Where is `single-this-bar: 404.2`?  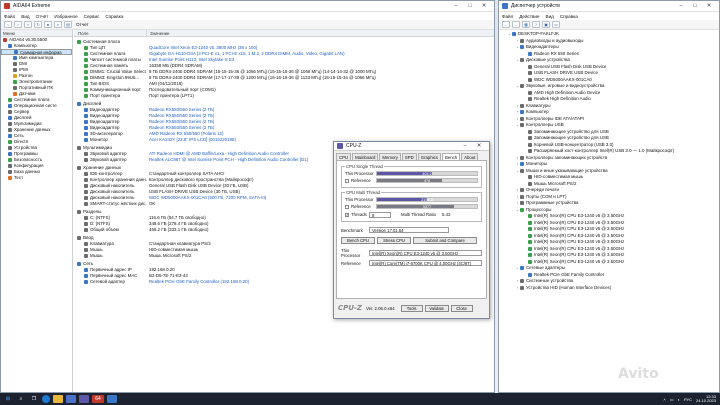
single-this-bar: 404.2 is located at coordinates (427, 173).